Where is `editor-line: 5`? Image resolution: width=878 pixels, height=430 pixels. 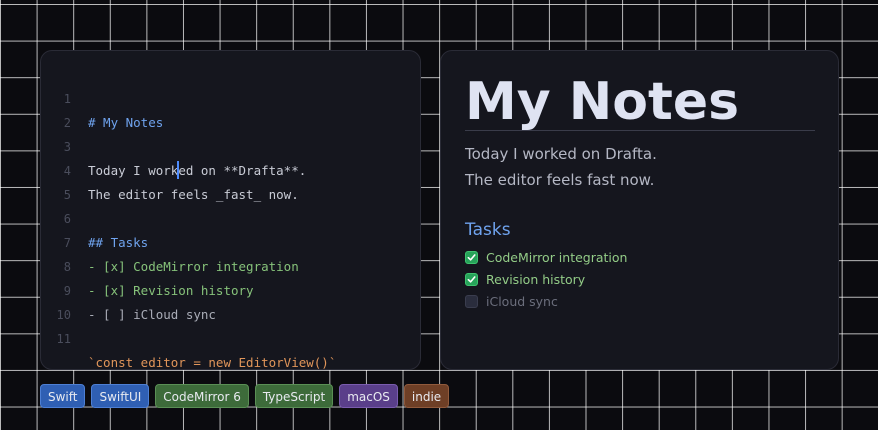
editor-line: 5 is located at coordinates (56, 180).